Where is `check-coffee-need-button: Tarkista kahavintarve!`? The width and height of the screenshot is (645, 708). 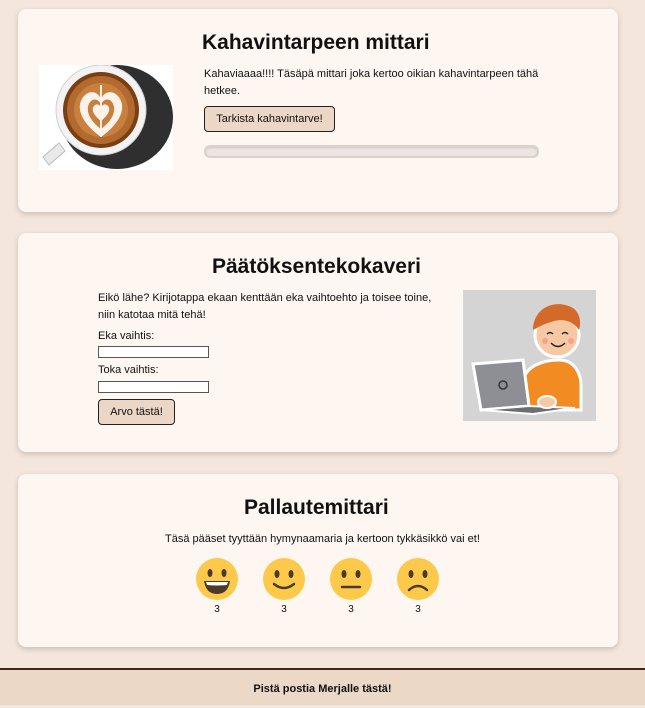
check-coffee-need-button: Tarkista kahavintarve! is located at coordinates (269, 119).